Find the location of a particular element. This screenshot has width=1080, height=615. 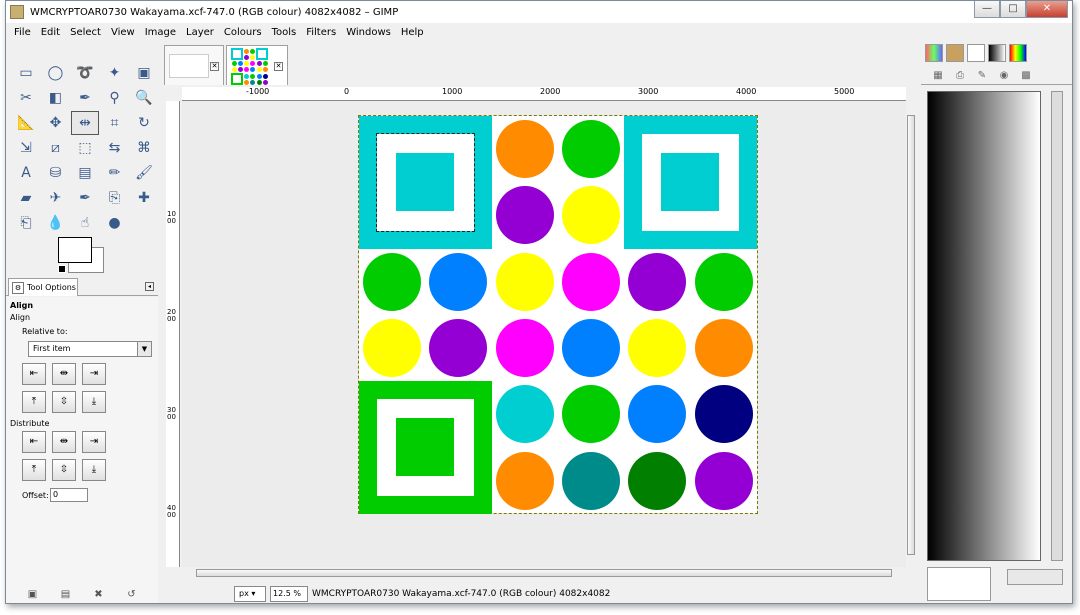

color-picker-tool-icon: ⚲ is located at coordinates (115, 98).